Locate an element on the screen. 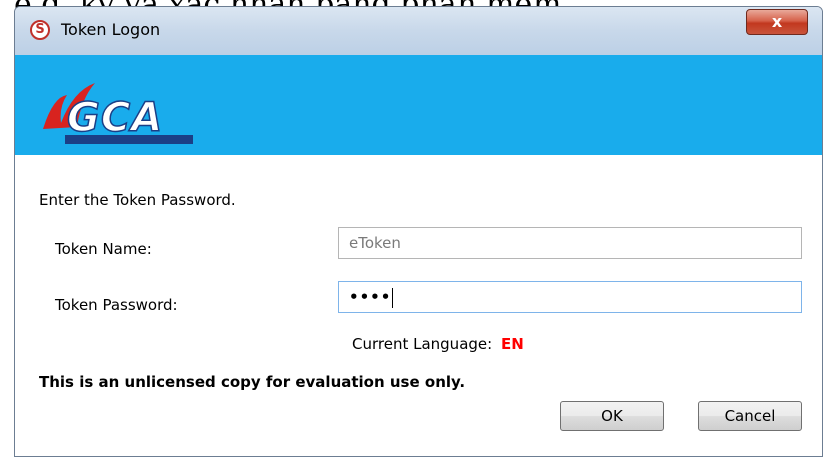 The height and width of the screenshot is (457, 823). current-language-label: Current Language: is located at coordinates (422, 344).